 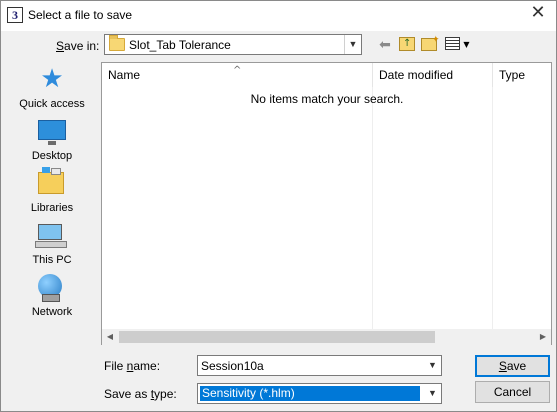 What do you see at coordinates (319, 365) in the screenshot?
I see `file-name-field: Session10a ▼` at bounding box center [319, 365].